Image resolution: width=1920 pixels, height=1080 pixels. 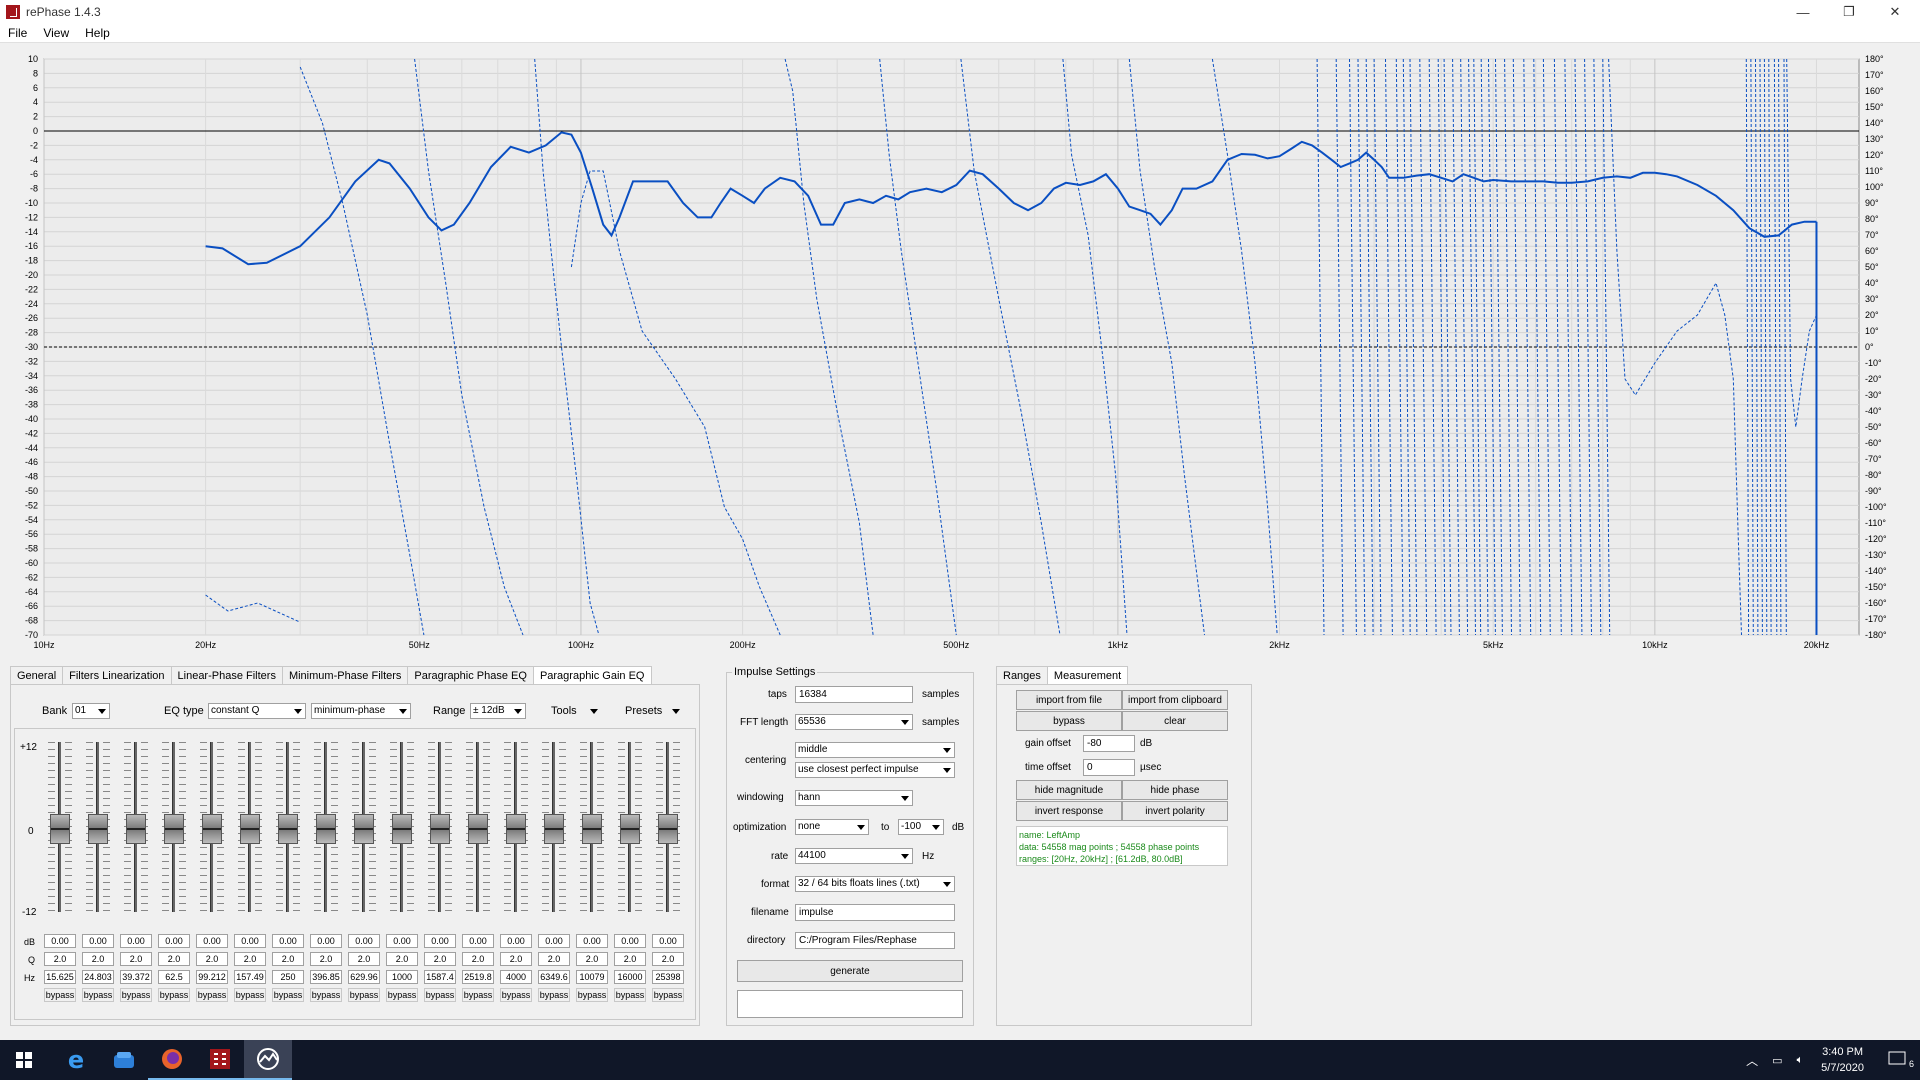 I want to click on band-frequency-input: 396.85, so click(x=326, y=977).